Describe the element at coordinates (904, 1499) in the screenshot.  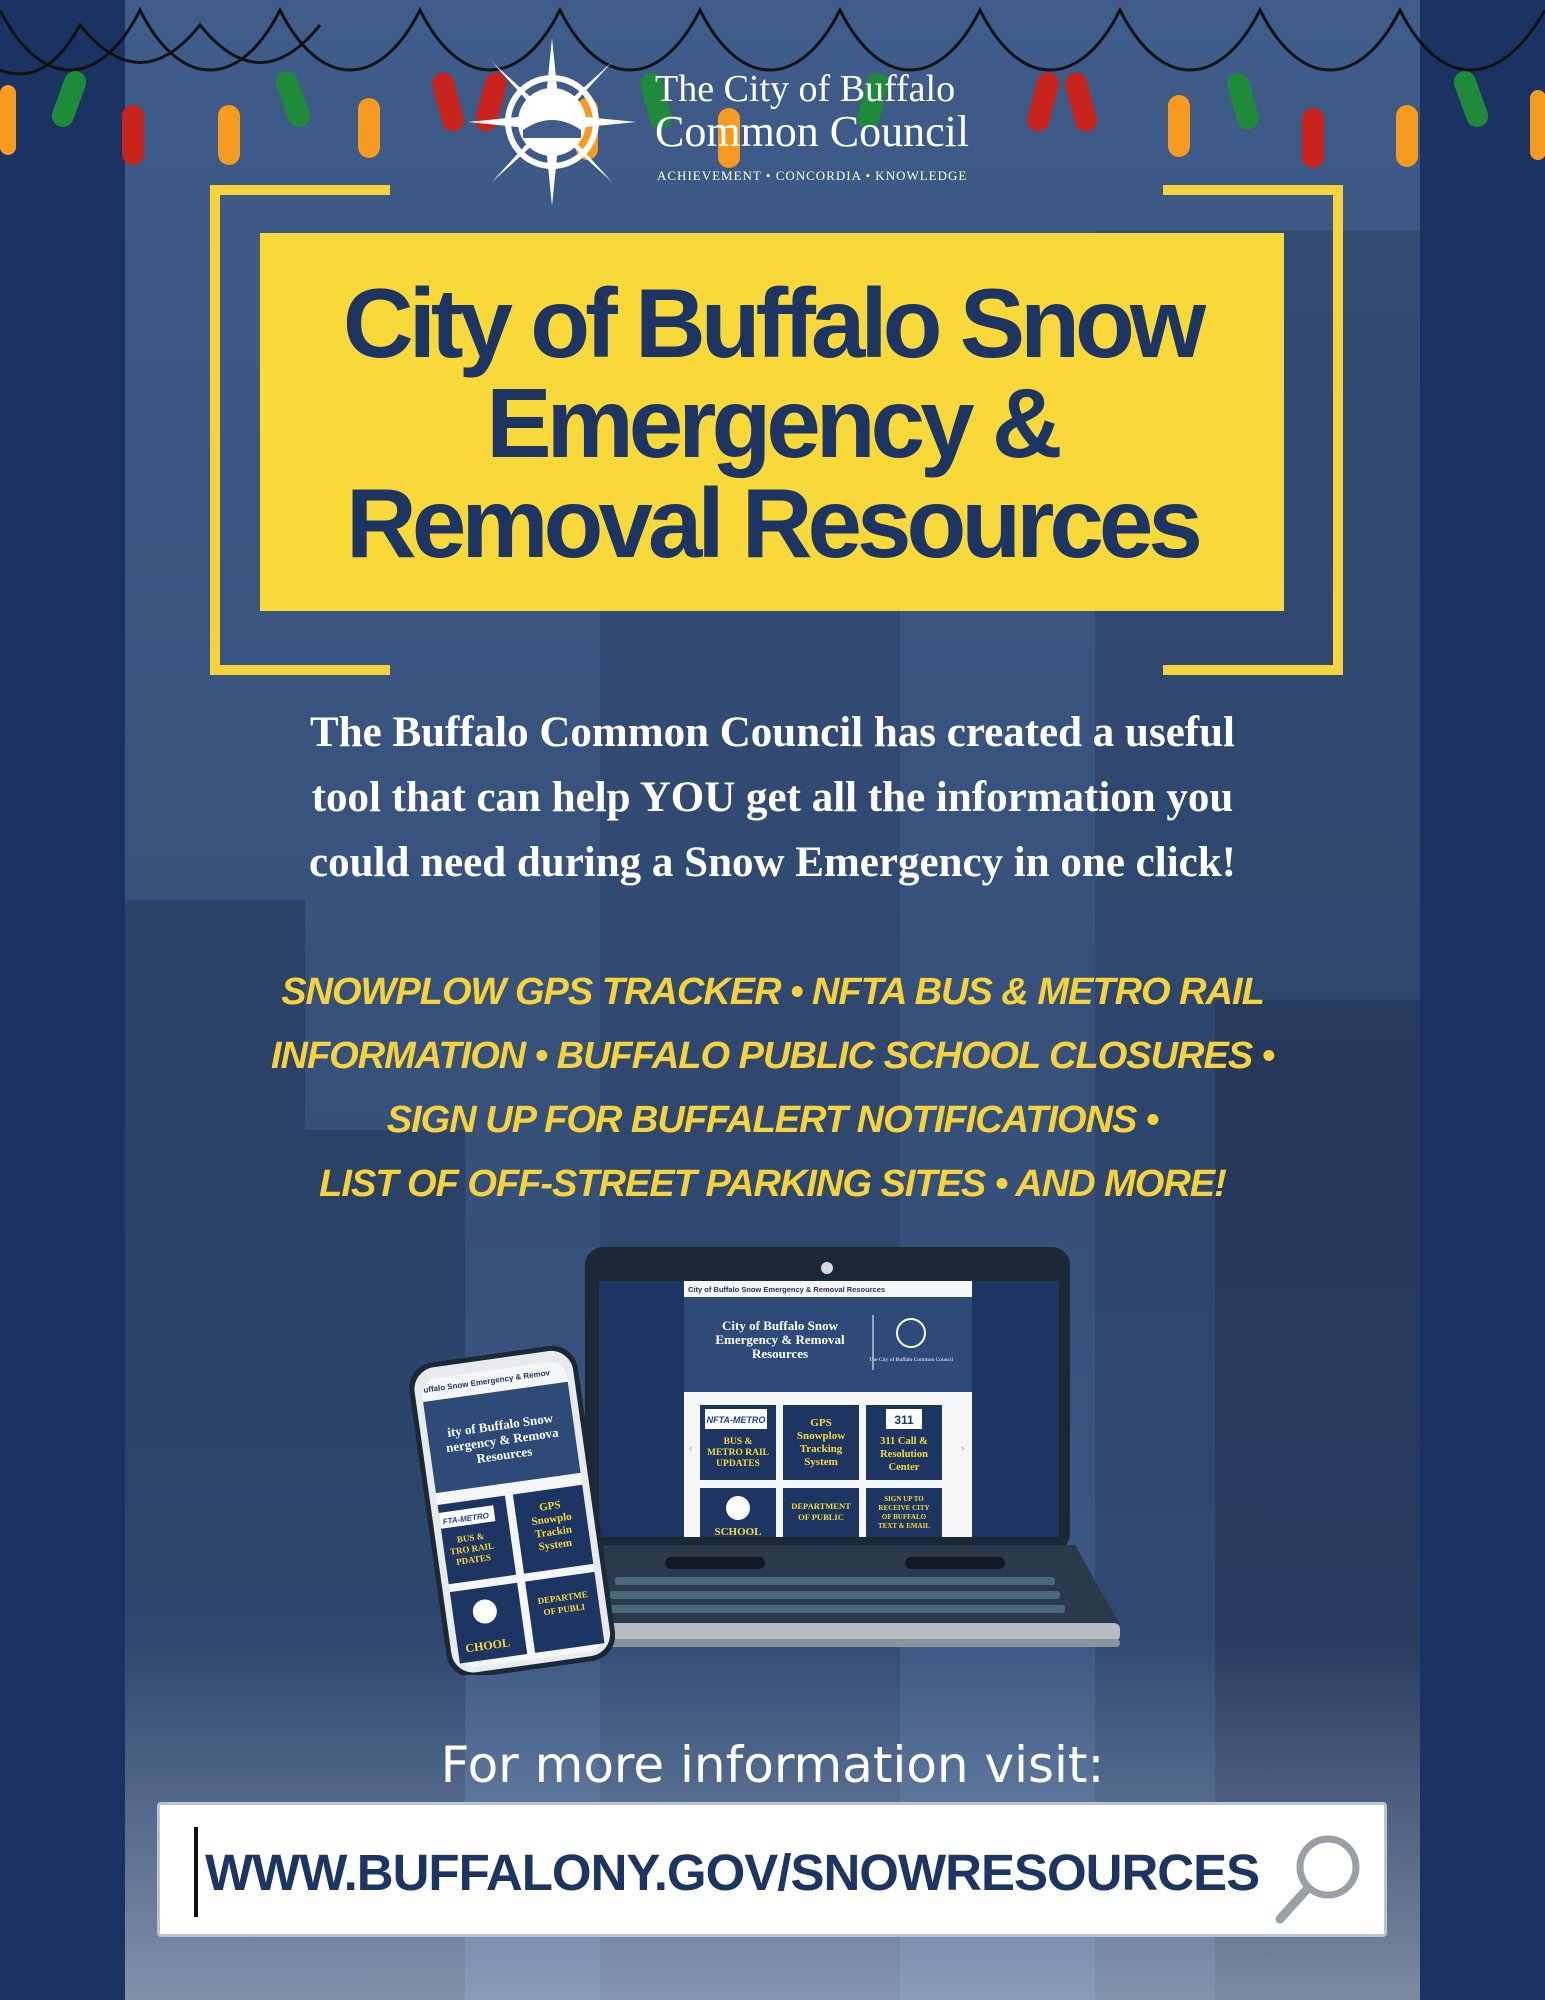
I see `laptop-tile6-line1: SIGN UP TO` at that location.